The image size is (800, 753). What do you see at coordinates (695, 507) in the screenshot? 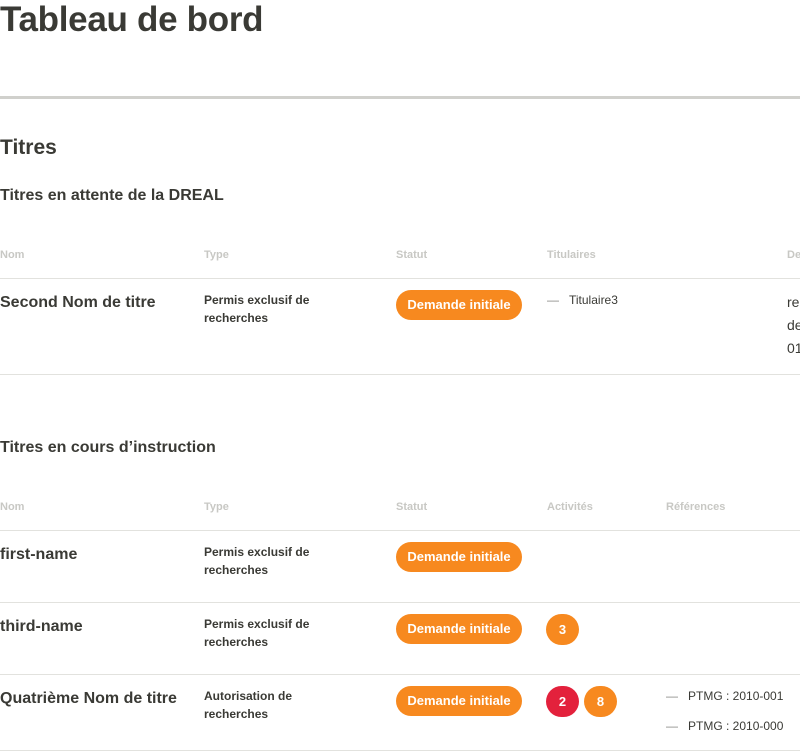
I see `column-header-references: Références` at bounding box center [695, 507].